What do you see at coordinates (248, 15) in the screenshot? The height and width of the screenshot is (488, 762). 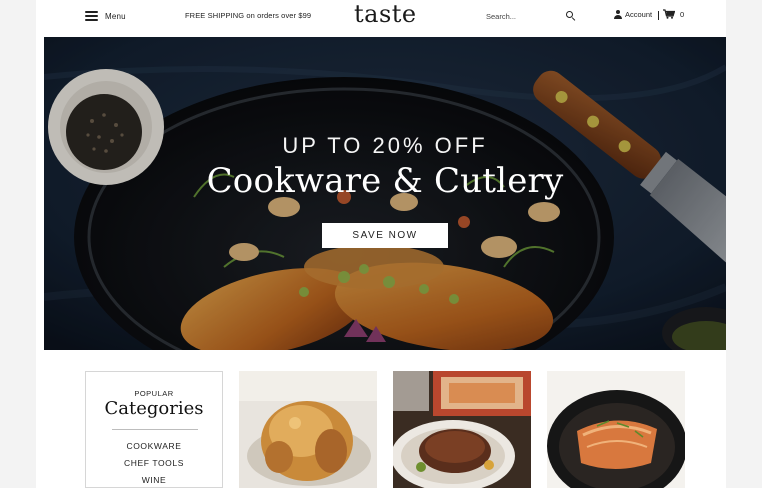 I see `free-shipping-promo: FREE SHIPPING on orders over $99` at bounding box center [248, 15].